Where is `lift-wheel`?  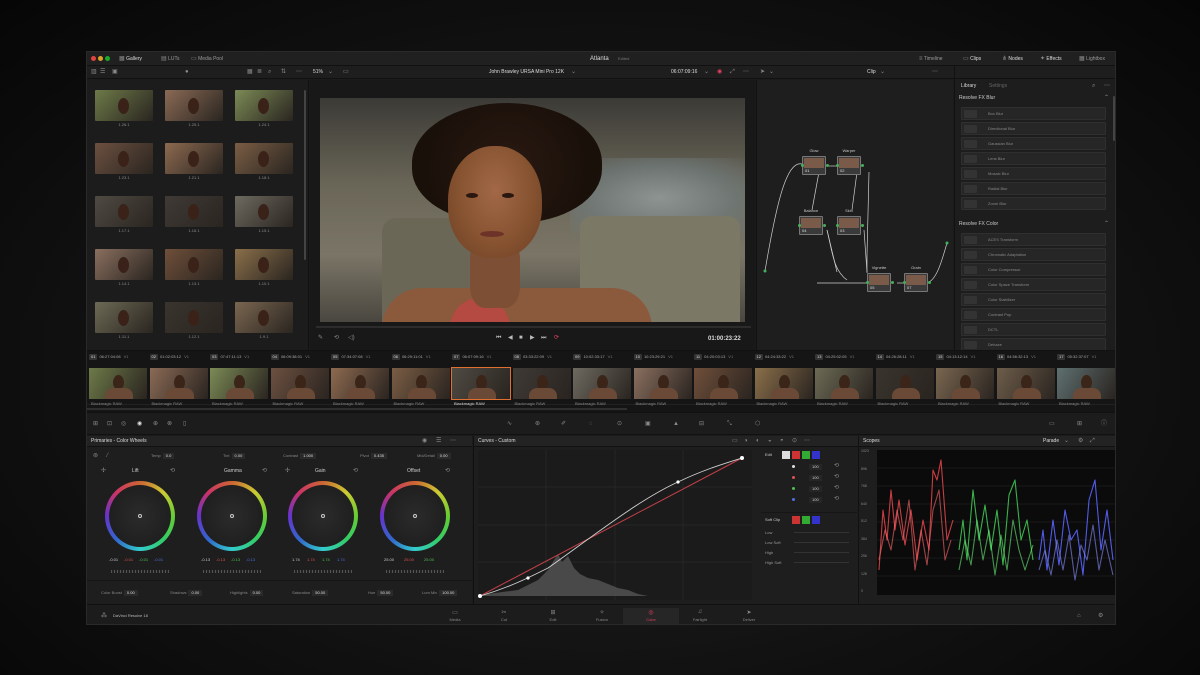
lift-wheel is located at coordinates (140, 516).